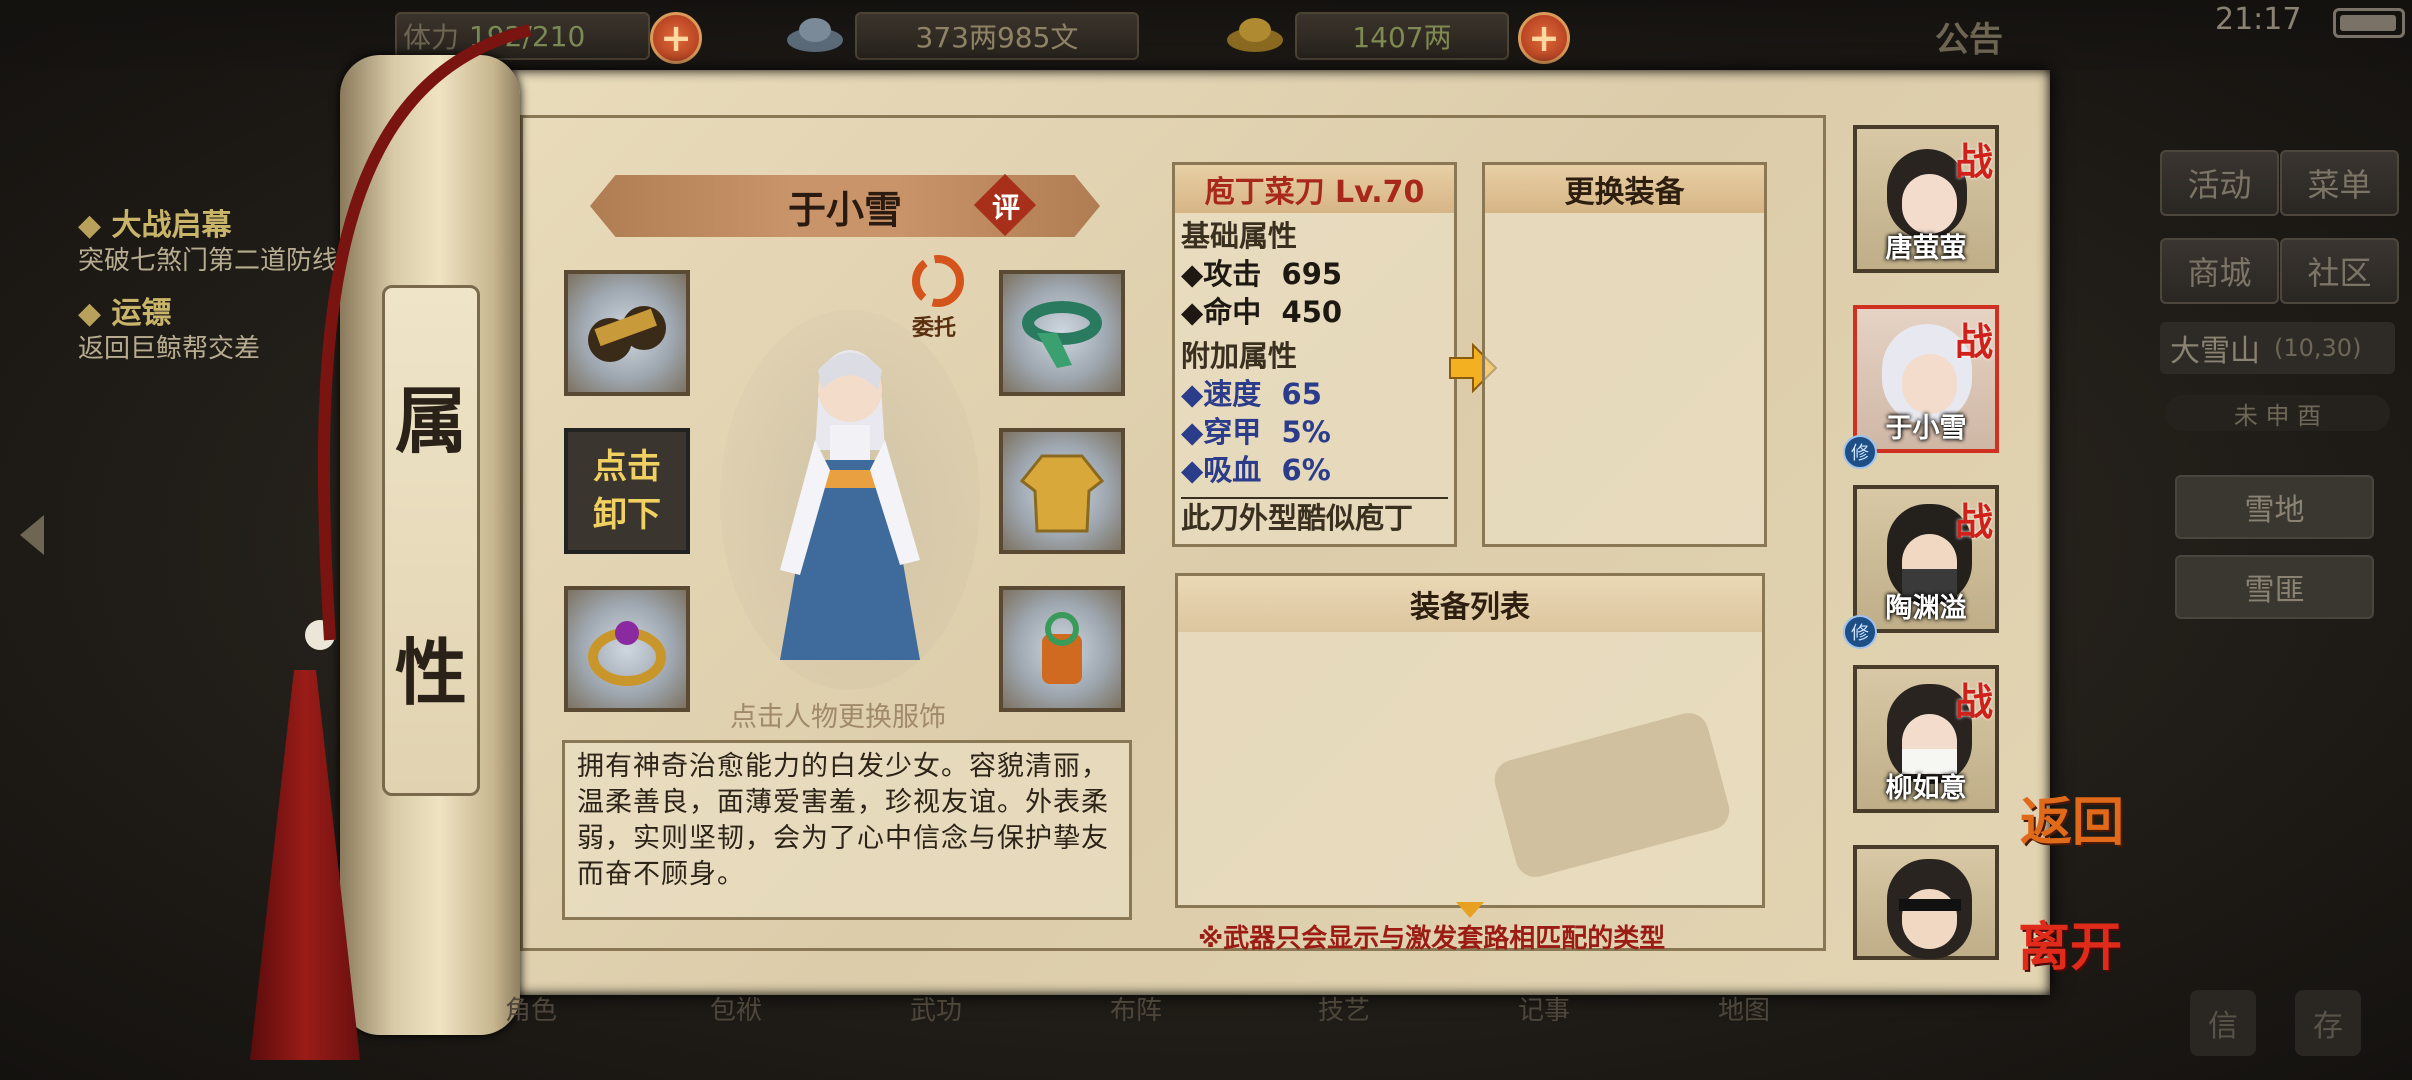 Image resolution: width=2412 pixels, height=1080 pixels. What do you see at coordinates (1262, 312) in the screenshot?
I see `stat-row: ◆命中 450` at bounding box center [1262, 312].